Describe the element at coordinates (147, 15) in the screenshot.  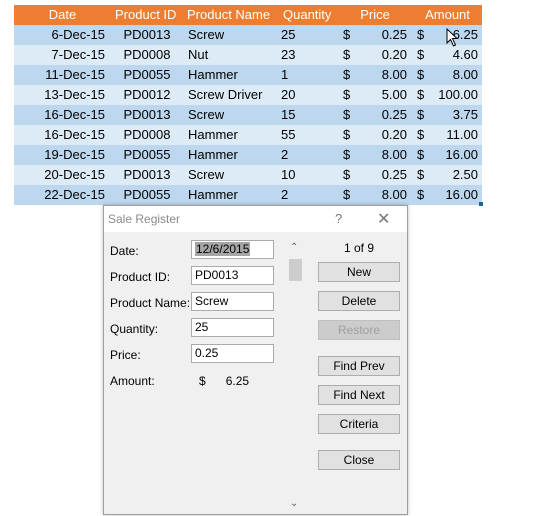
I see `header-product-id: Product ID` at that location.